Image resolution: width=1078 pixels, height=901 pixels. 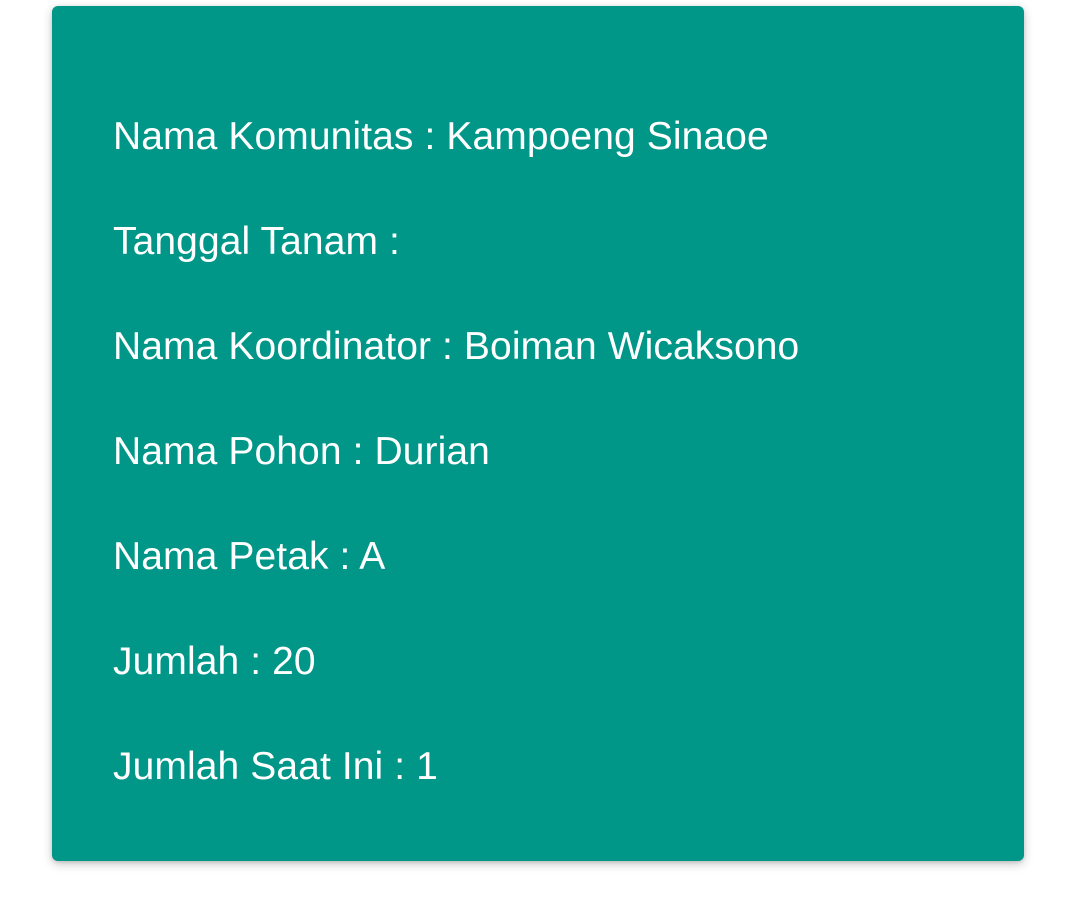 I want to click on row-nama-pohon: Nama Pohon : Durian, so click(x=301, y=452).